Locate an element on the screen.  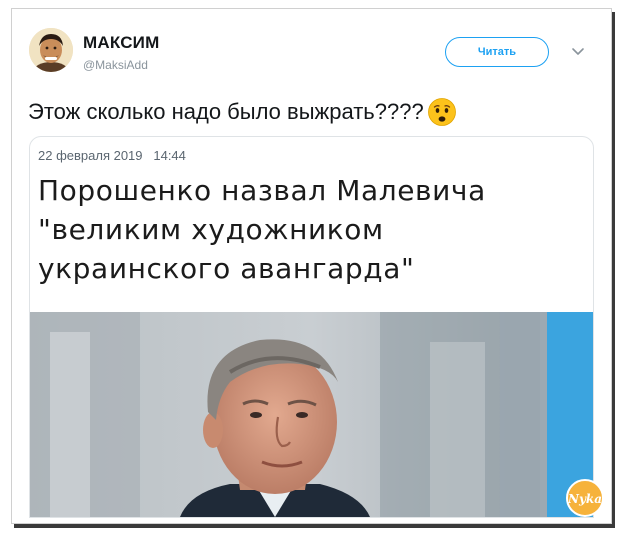
watermark-logo: Nyka is located at coordinates (585, 498).